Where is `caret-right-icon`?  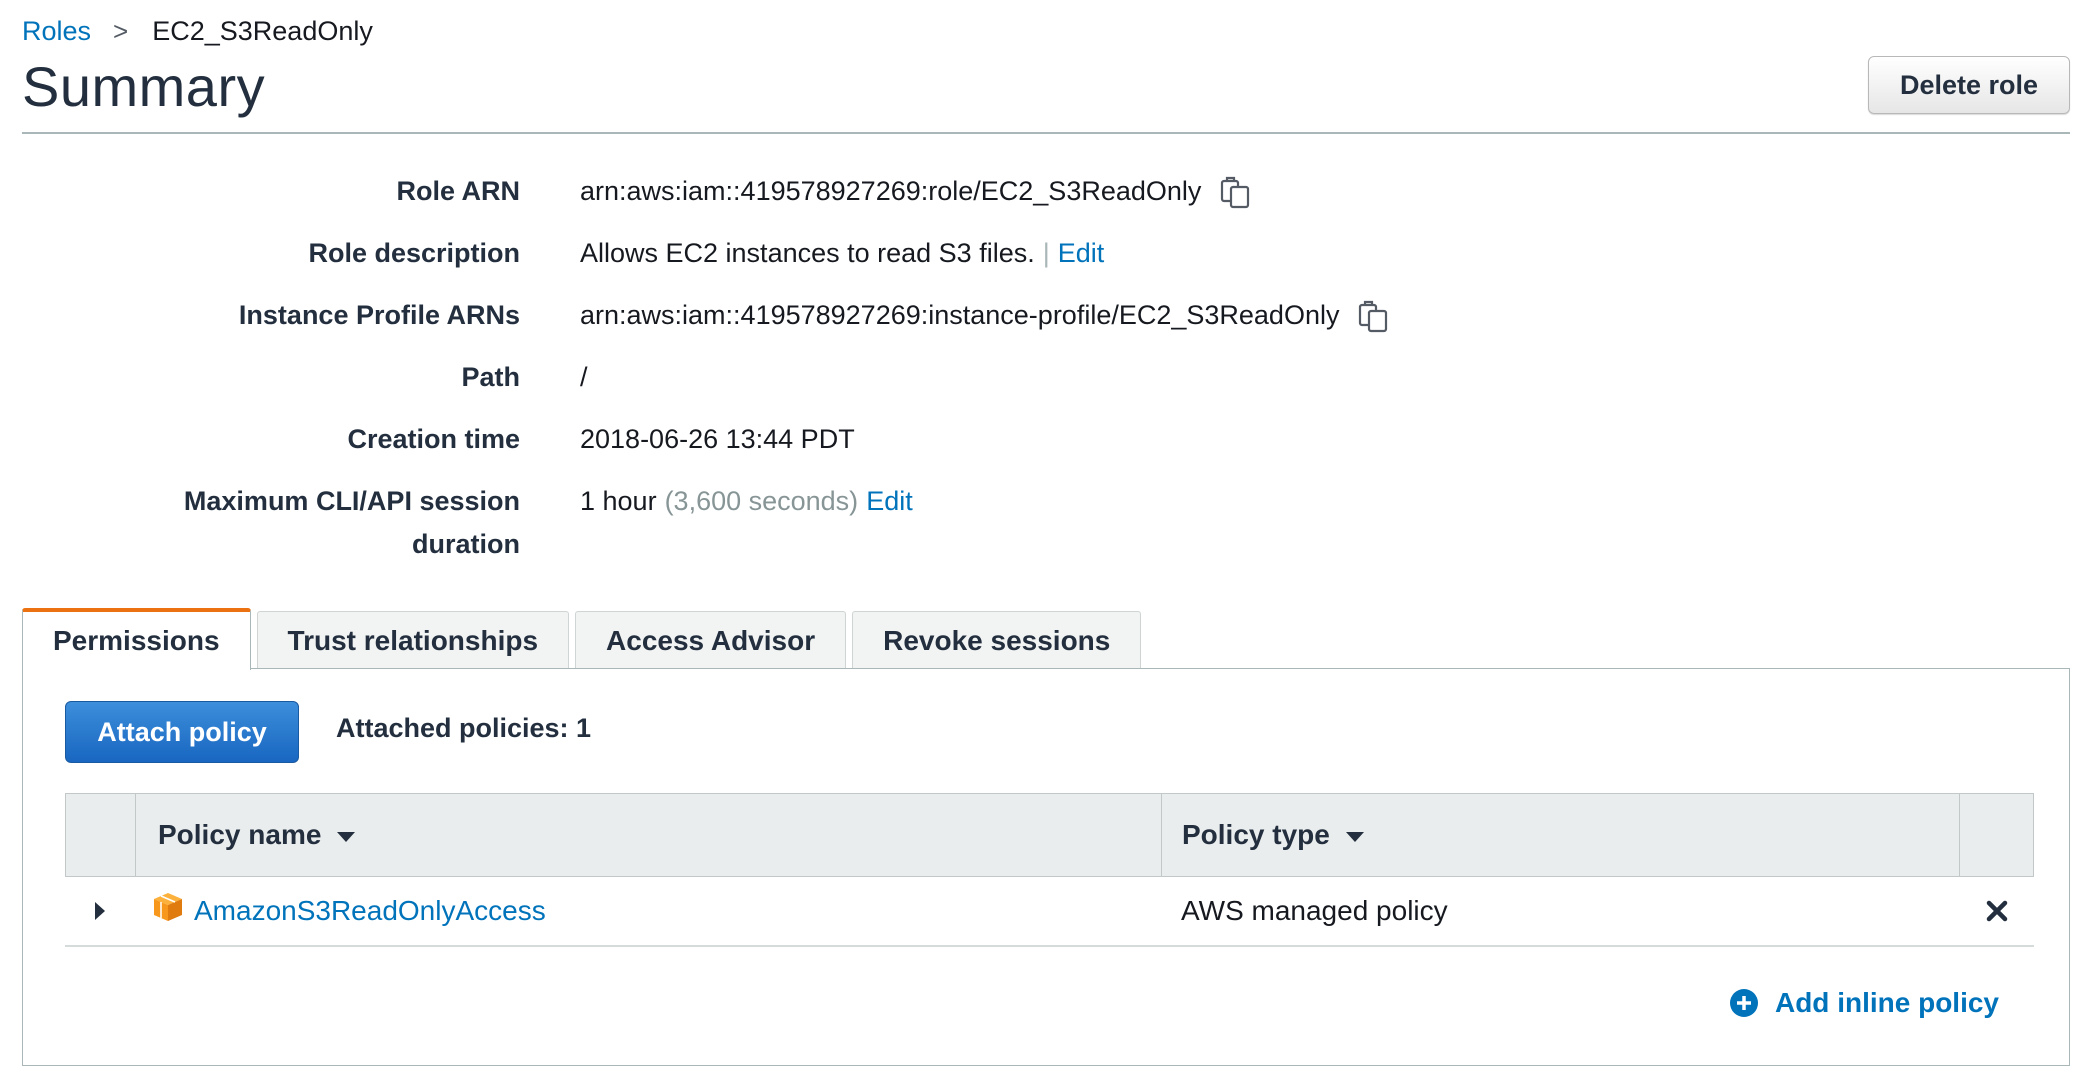 caret-right-icon is located at coordinates (100, 911).